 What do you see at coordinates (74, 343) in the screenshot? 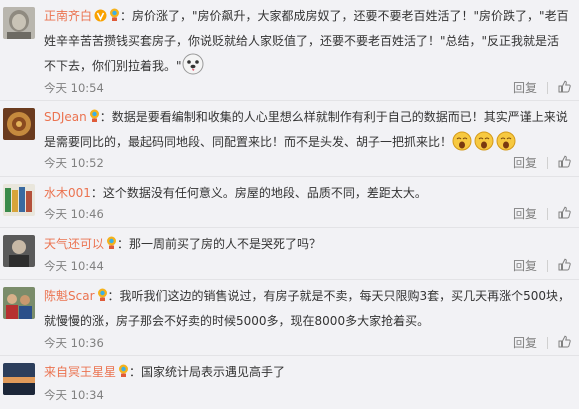
I see `timestamp: 今天 10:36` at bounding box center [74, 343].